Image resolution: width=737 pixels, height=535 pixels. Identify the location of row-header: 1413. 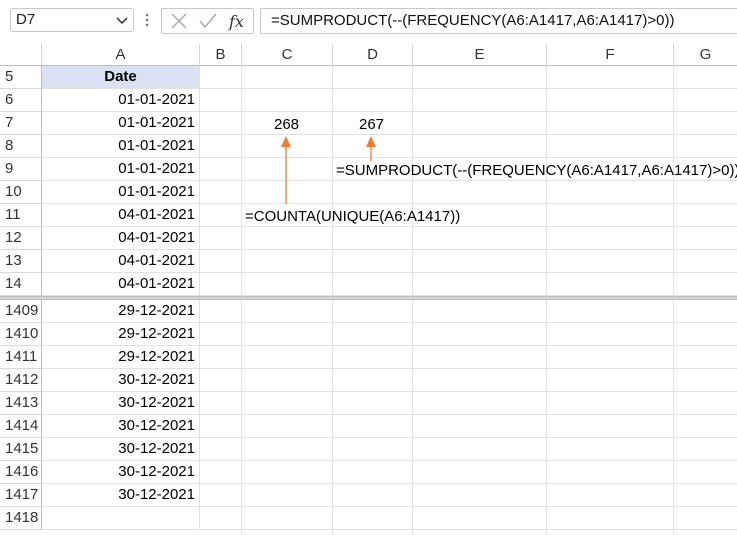
(21, 403).